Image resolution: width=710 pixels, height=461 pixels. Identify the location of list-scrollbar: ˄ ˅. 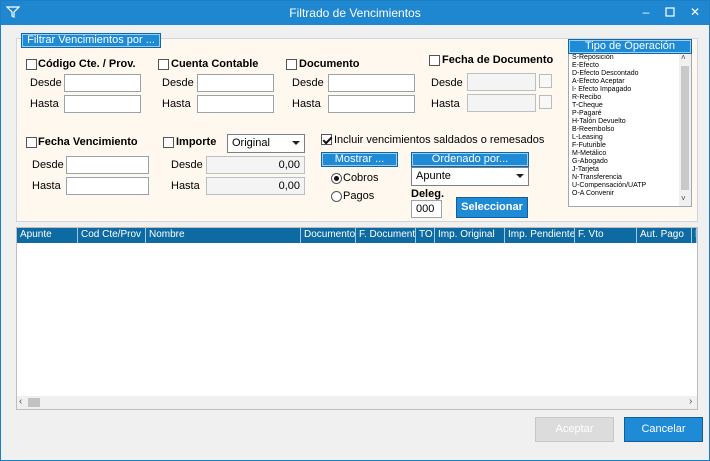
(685, 129).